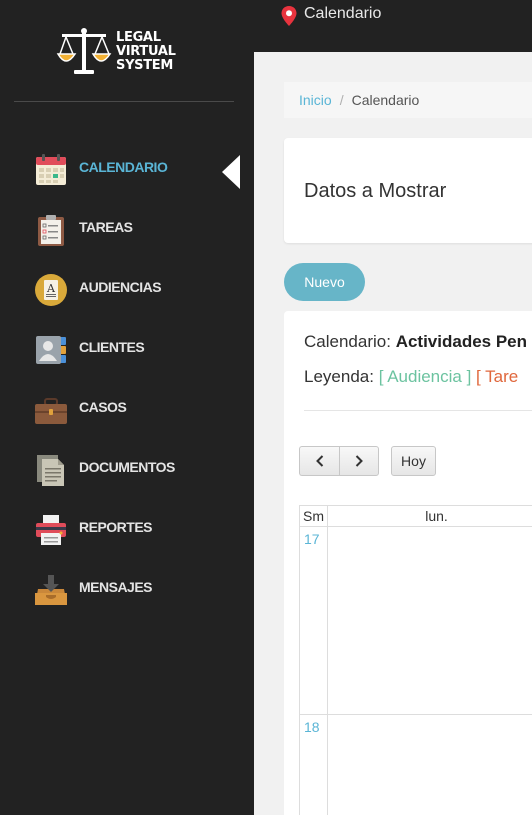 The width and height of the screenshot is (532, 815). I want to click on app-logo: LEGAL VIRTUAL SYSTEM, so click(126, 52).